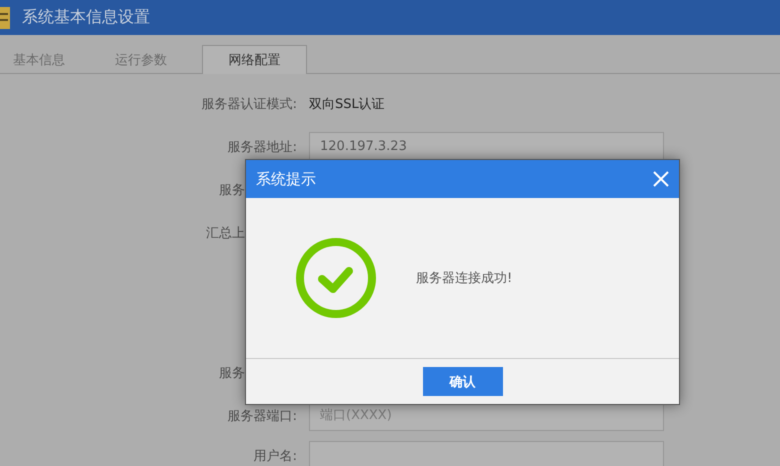  What do you see at coordinates (248, 104) in the screenshot?
I see `field-label: 服务器认证模式:` at bounding box center [248, 104].